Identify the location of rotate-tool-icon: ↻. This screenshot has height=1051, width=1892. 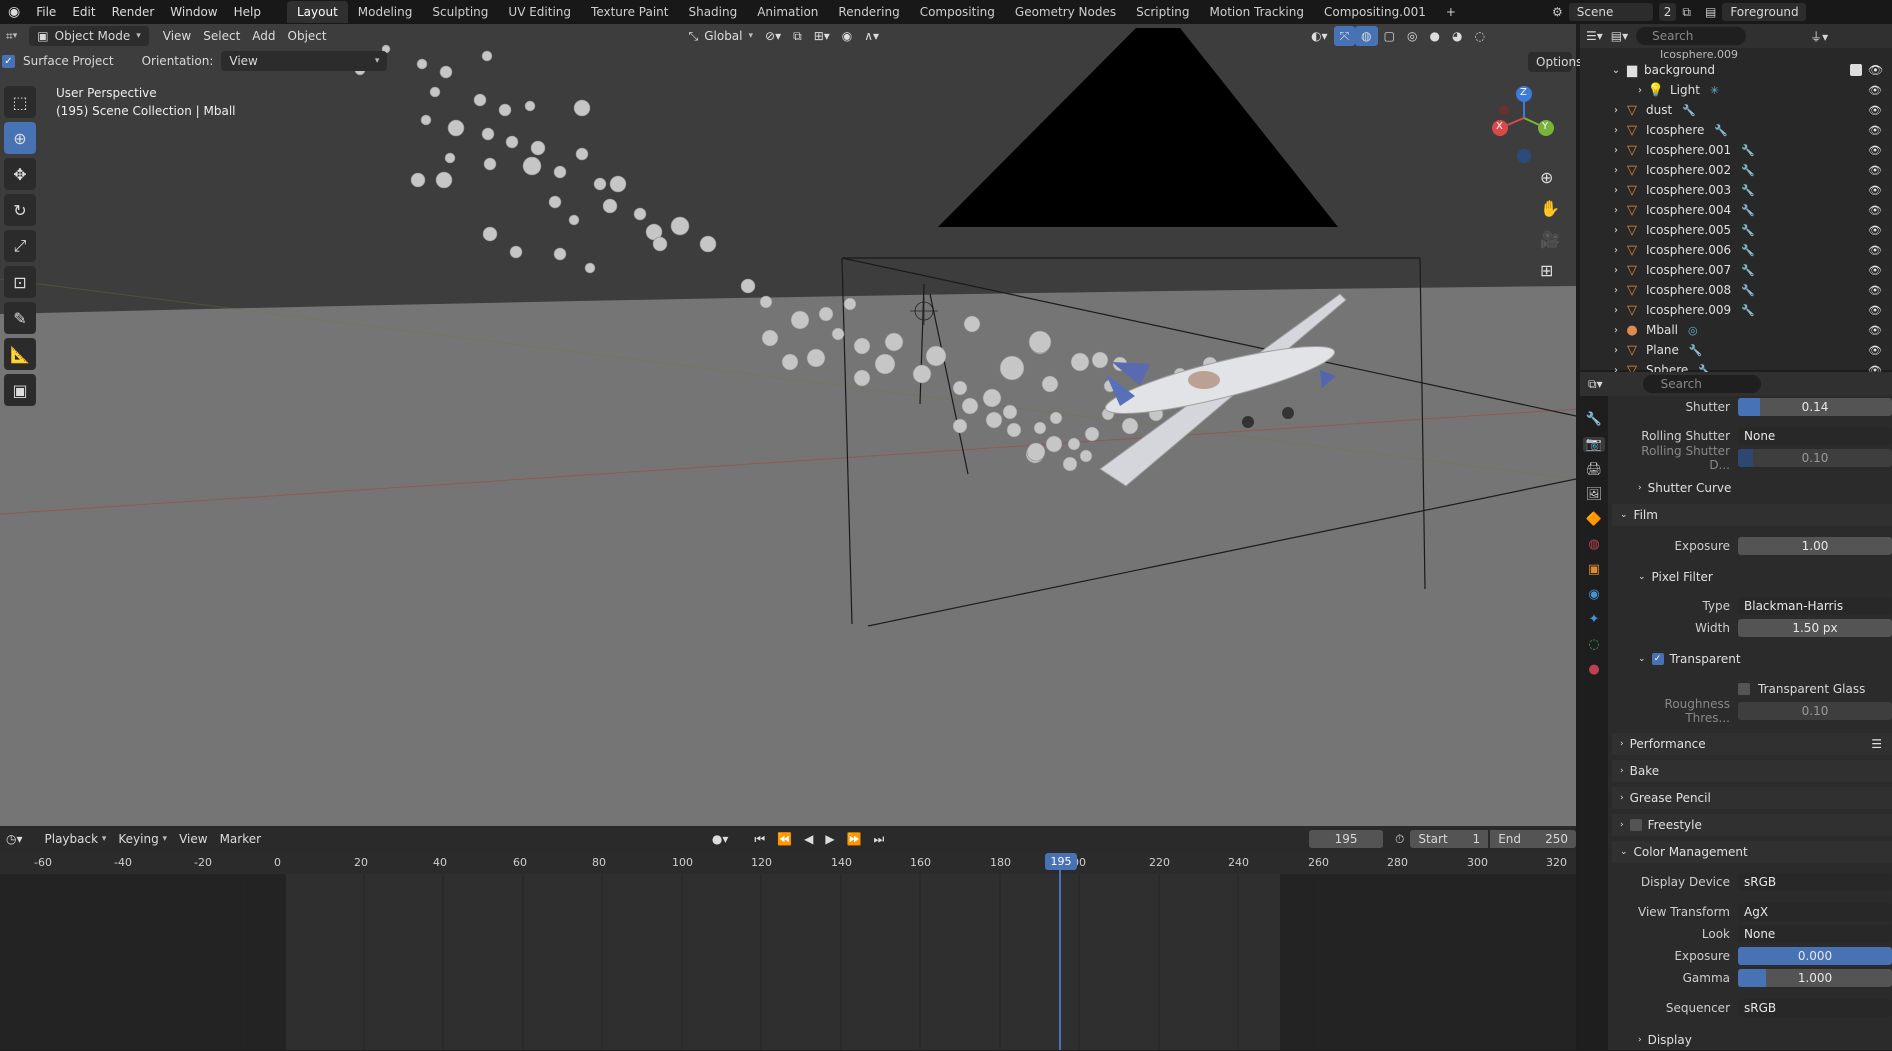
(20, 210).